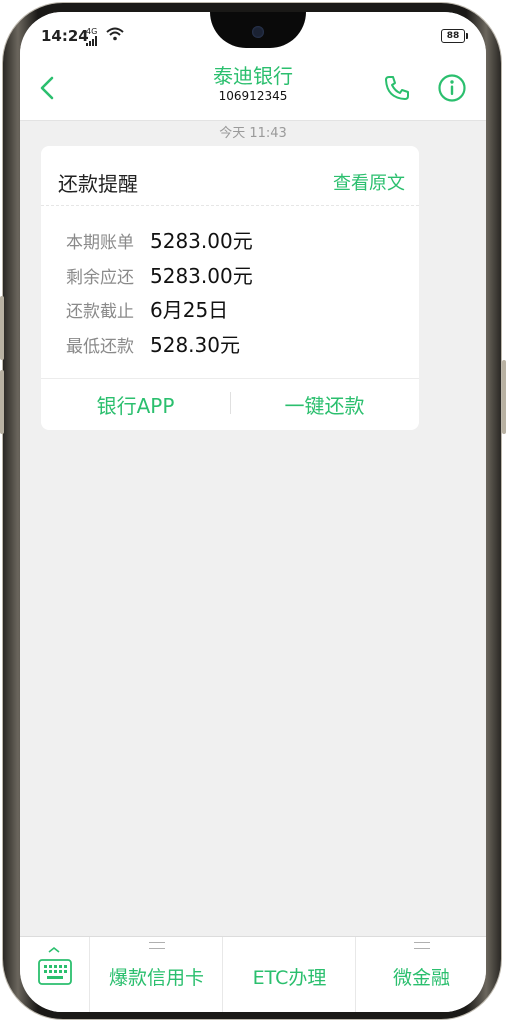 The width and height of the screenshot is (506, 1022). Describe the element at coordinates (100, 243) in the screenshot. I see `row-label: 本期账单` at that location.